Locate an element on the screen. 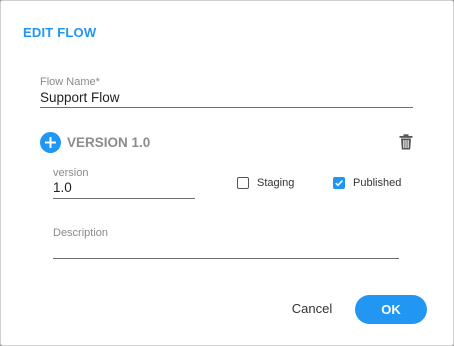  staging-checkbox: Staging is located at coordinates (265, 183).